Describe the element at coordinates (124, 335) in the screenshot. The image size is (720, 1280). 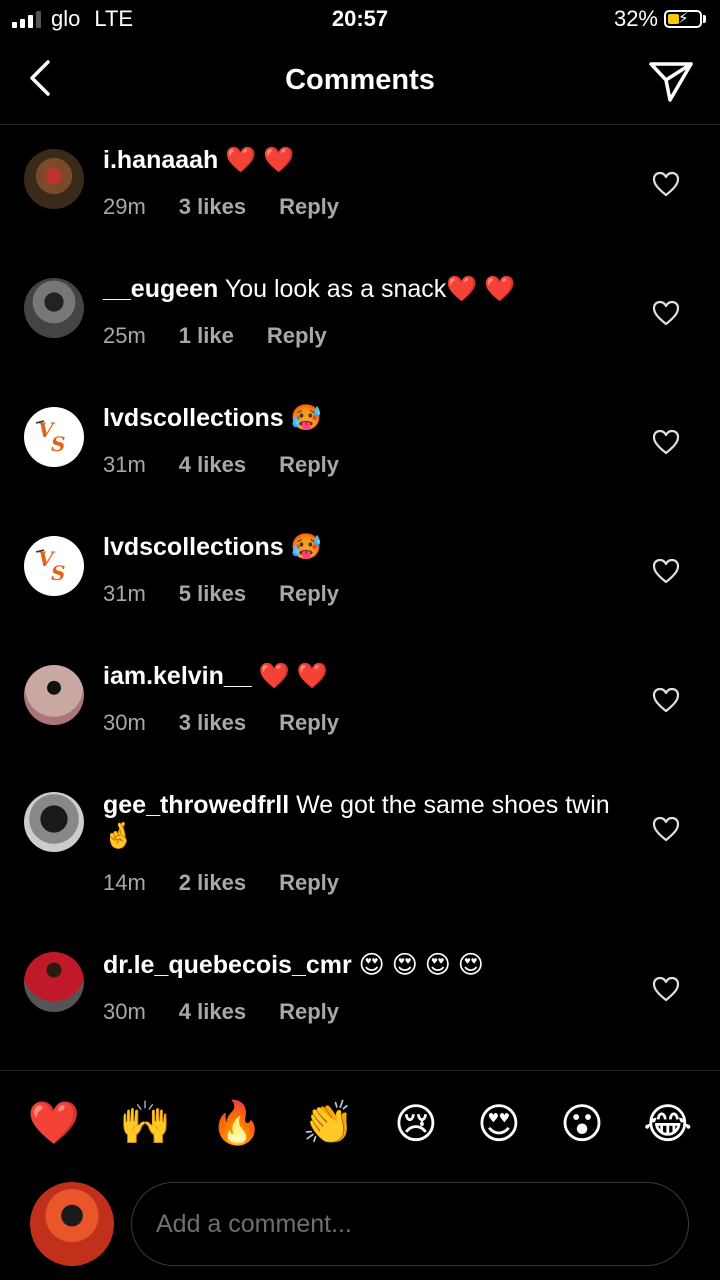
I see `comment-time: 25m` at that location.